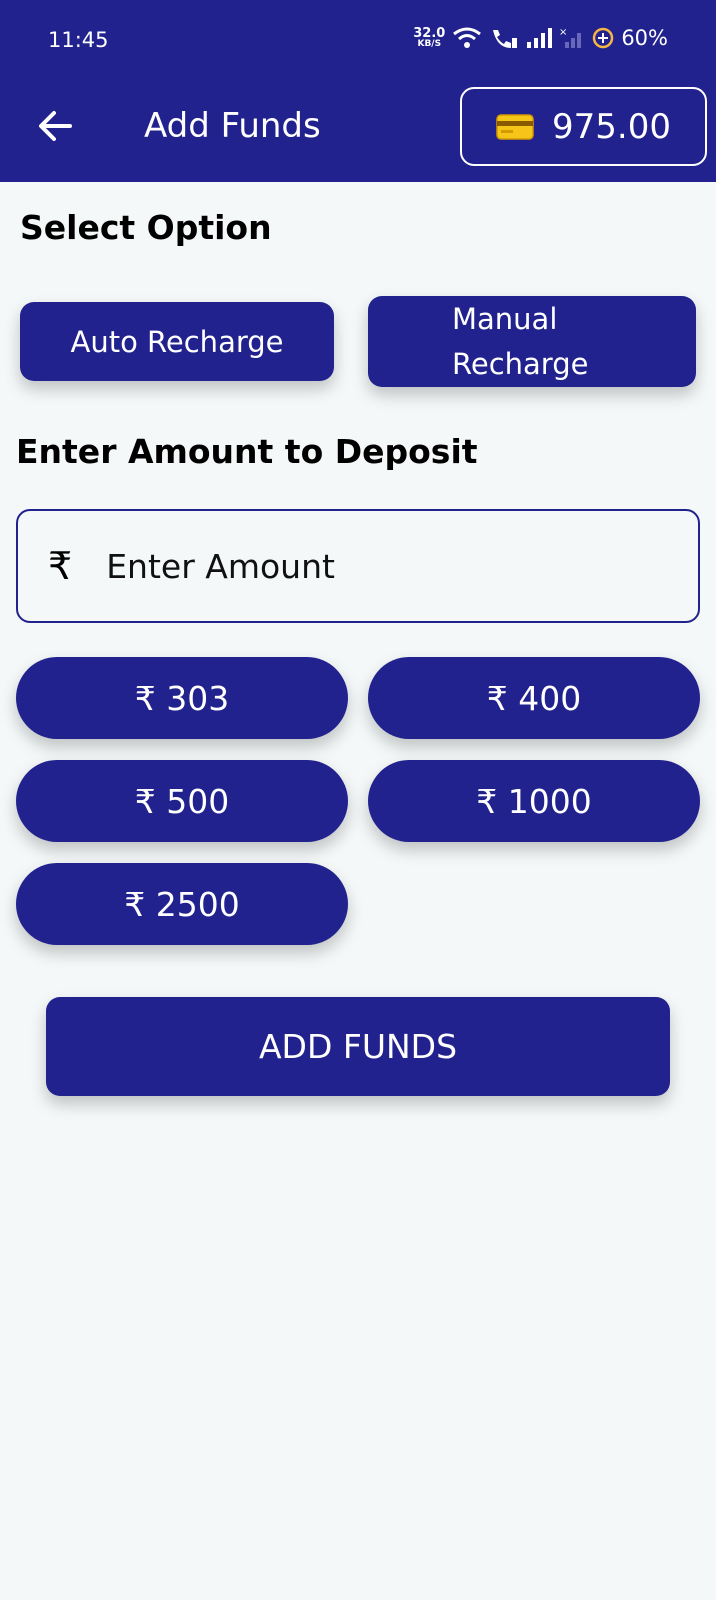 The height and width of the screenshot is (1600, 716). I want to click on amount-chip-2500: ₹ 2500, so click(182, 904).